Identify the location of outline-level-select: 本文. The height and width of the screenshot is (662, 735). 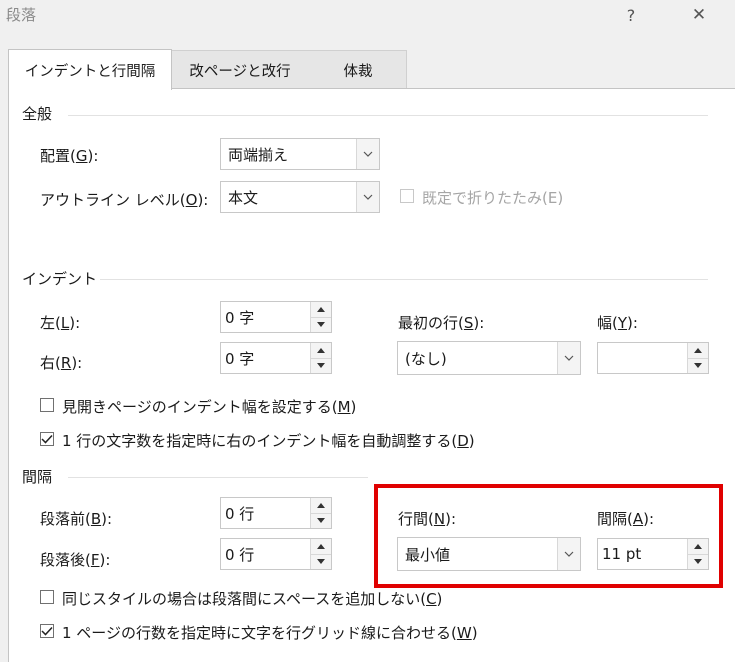
(300, 197).